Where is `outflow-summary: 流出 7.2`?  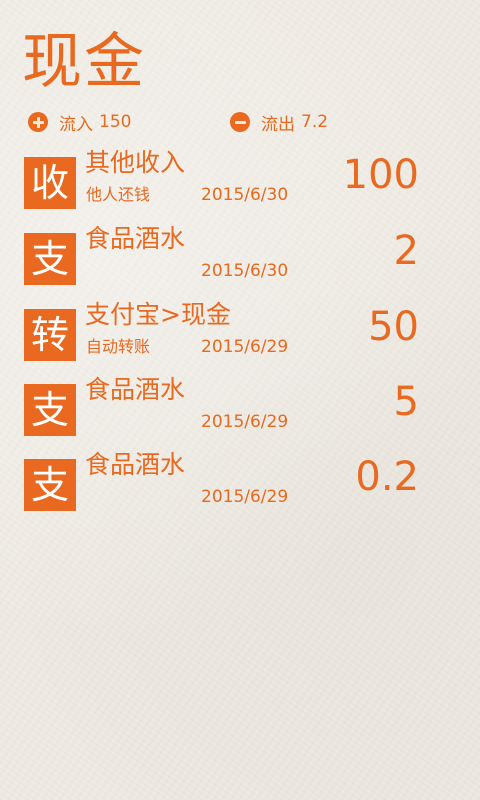 outflow-summary: 流出 7.2 is located at coordinates (279, 122).